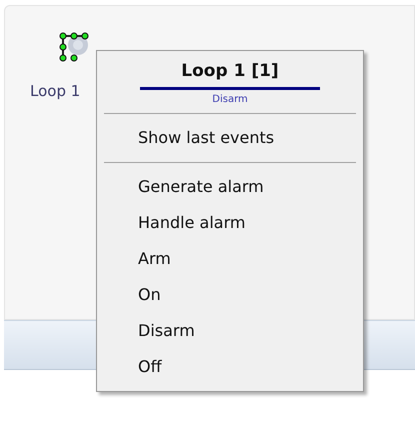 The width and height of the screenshot is (415, 423). What do you see at coordinates (131, 366) in the screenshot?
I see `menu-item: Off` at bounding box center [131, 366].